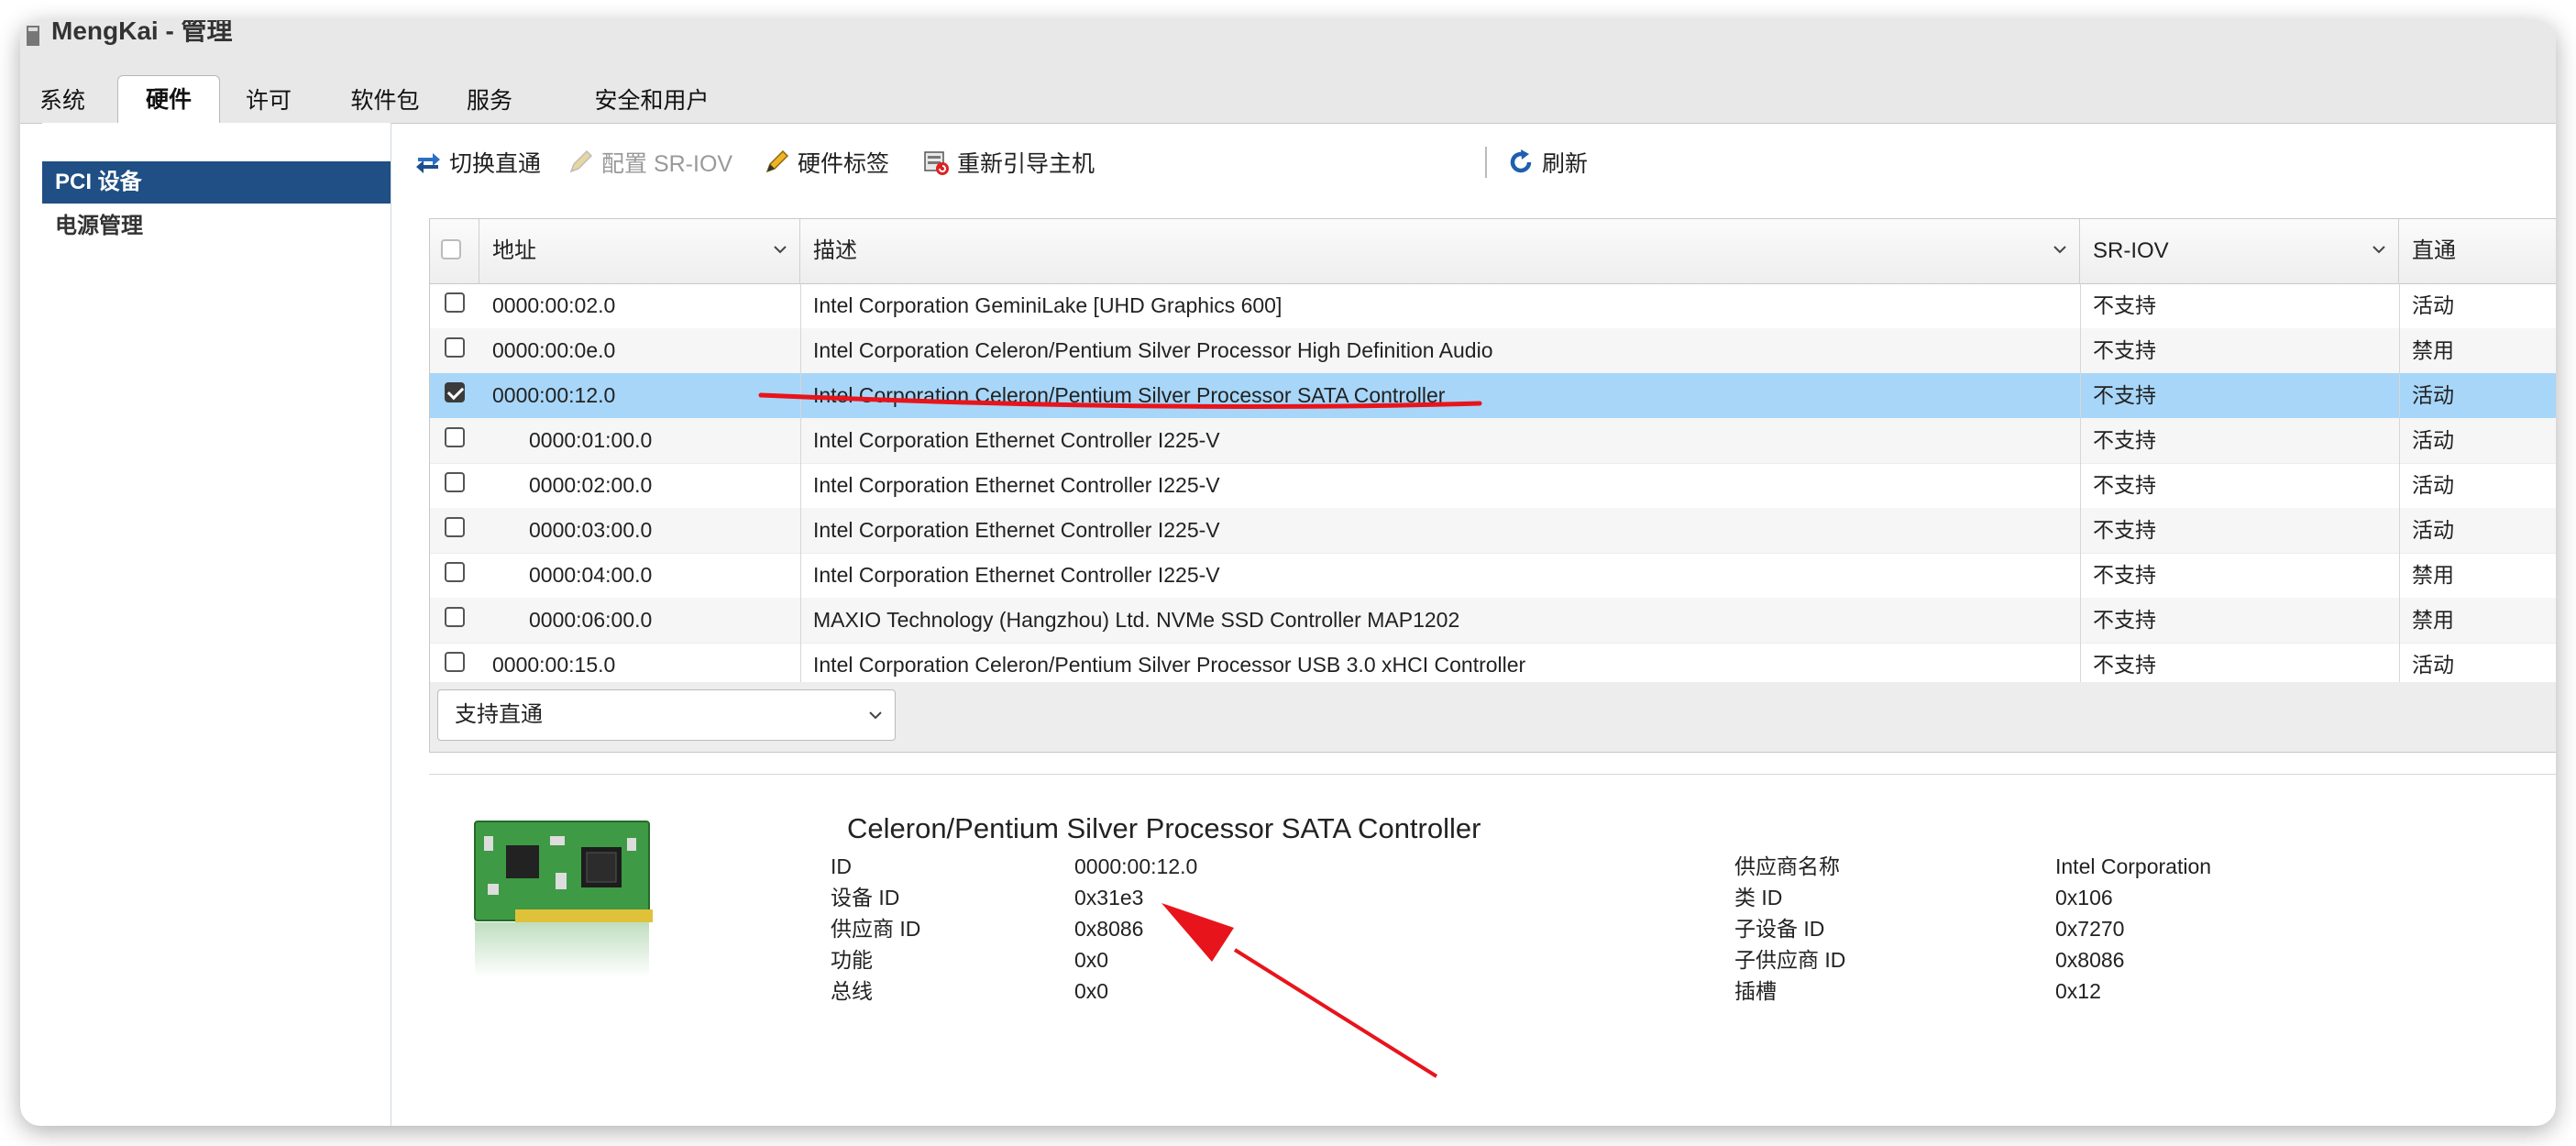 This screenshot has height=1146, width=2576. What do you see at coordinates (268, 101) in the screenshot?
I see `tab-license: 许可` at bounding box center [268, 101].